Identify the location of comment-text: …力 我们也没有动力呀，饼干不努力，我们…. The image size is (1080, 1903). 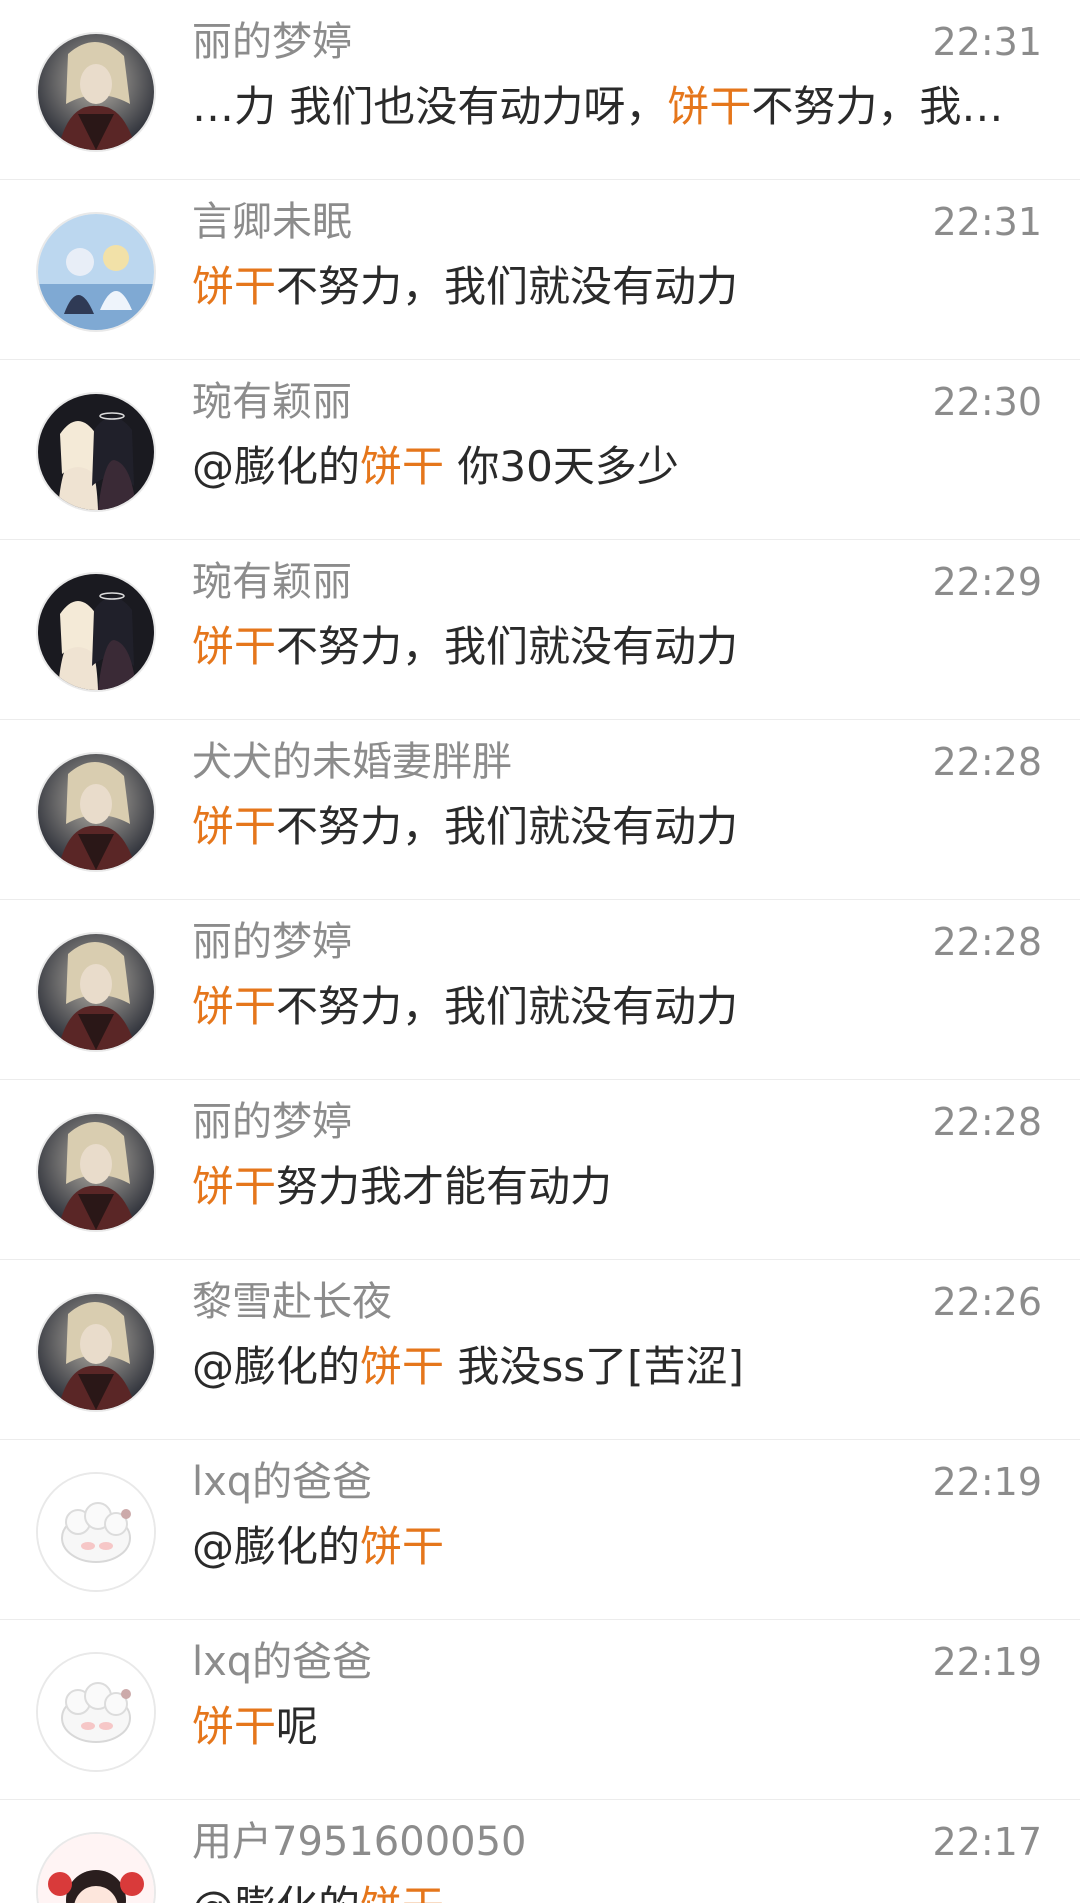
(612, 107).